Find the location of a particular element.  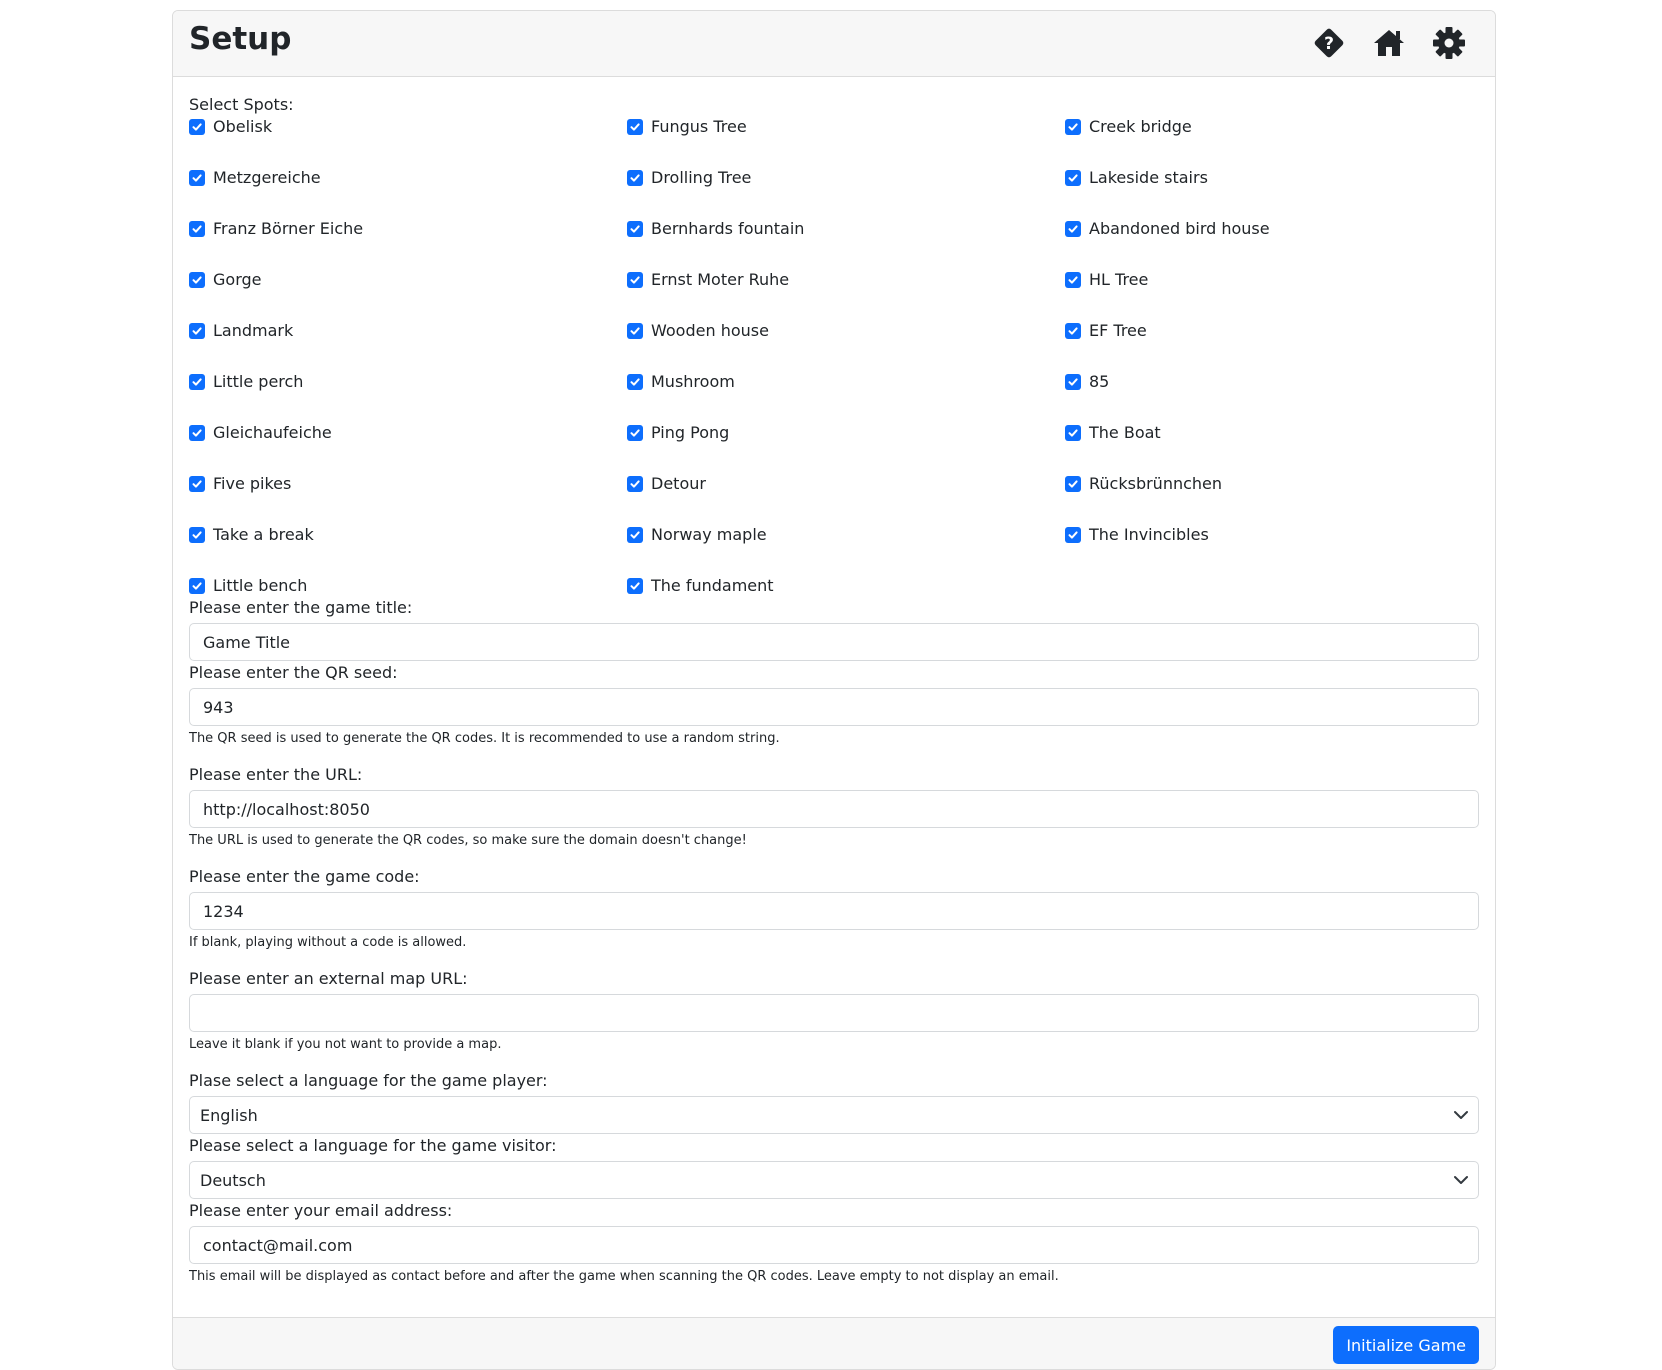

question-diamond-icon: ? is located at coordinates (1329, 43).